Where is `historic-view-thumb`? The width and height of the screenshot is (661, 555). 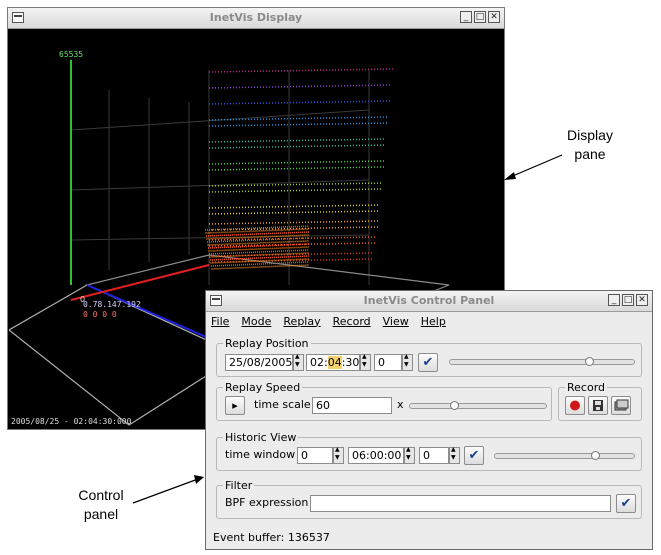 historic-view-thumb is located at coordinates (596, 455).